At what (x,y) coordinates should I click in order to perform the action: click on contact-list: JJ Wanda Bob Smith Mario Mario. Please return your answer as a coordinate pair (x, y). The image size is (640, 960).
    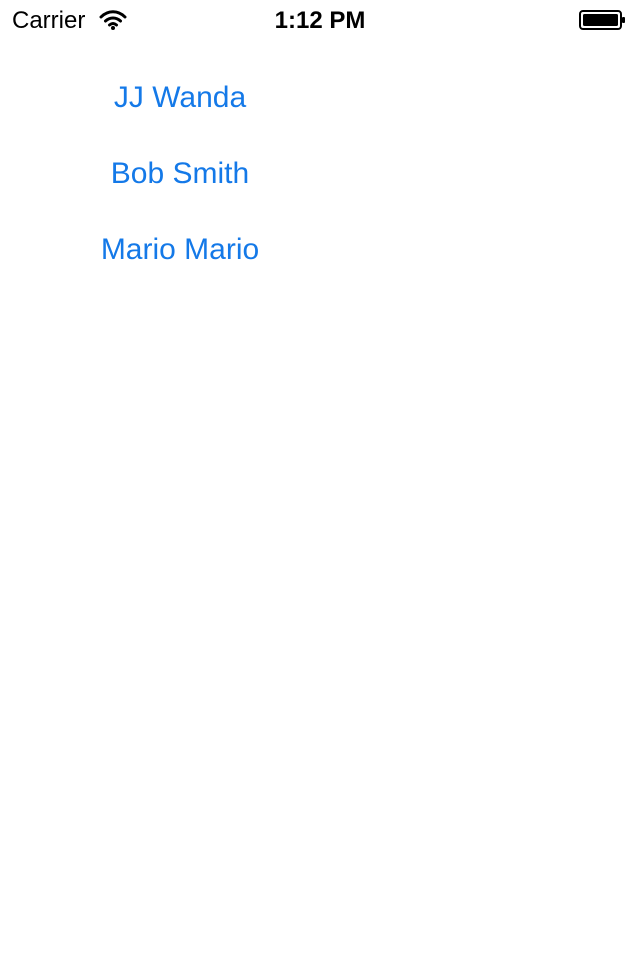
    Looking at the image, I should click on (180, 174).